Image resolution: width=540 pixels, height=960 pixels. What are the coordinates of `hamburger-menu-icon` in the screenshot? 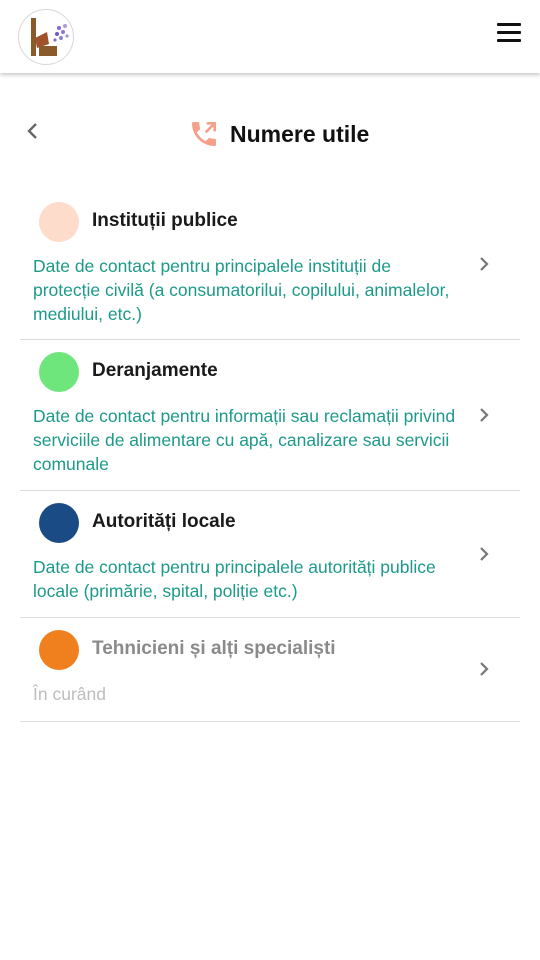 It's located at (509, 32).